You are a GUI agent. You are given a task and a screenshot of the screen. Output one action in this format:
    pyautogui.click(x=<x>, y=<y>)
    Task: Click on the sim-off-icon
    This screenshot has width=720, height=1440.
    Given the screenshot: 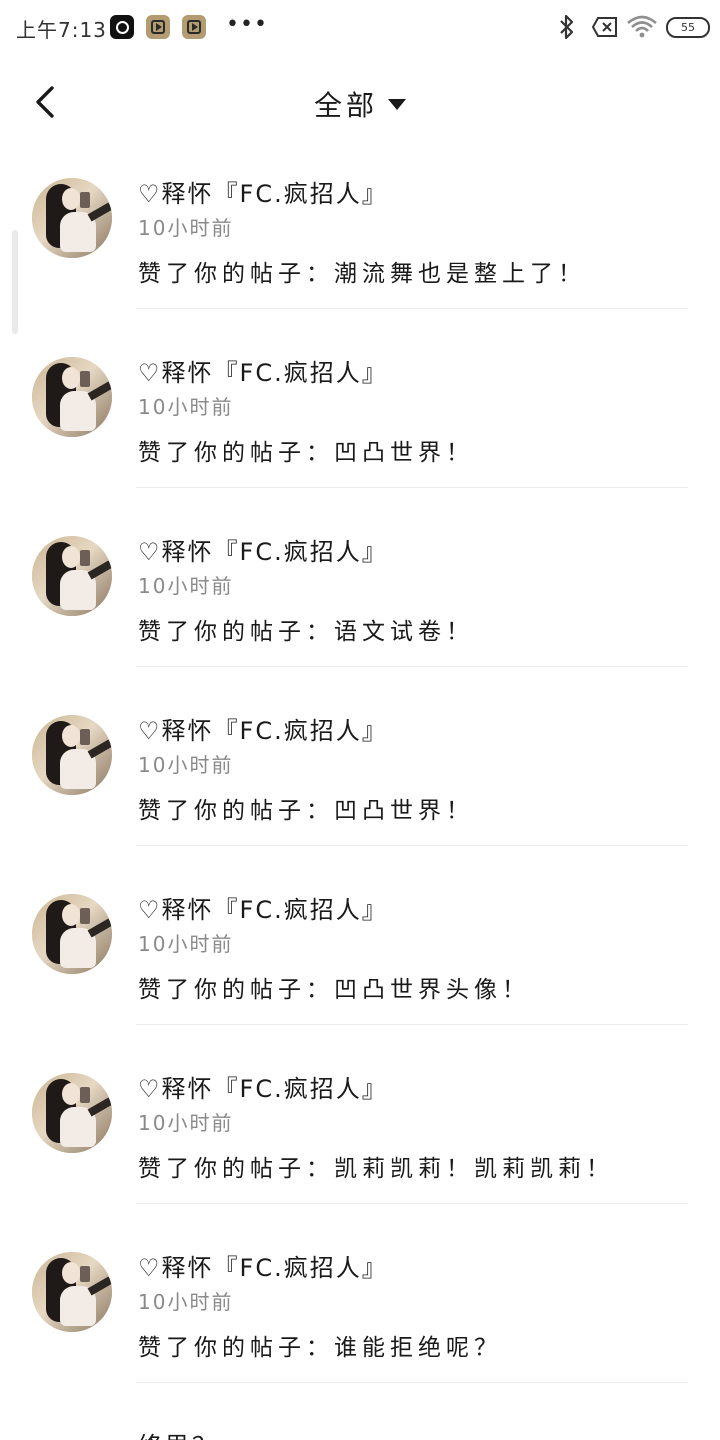 What is the action you would take?
    pyautogui.click(x=604, y=27)
    